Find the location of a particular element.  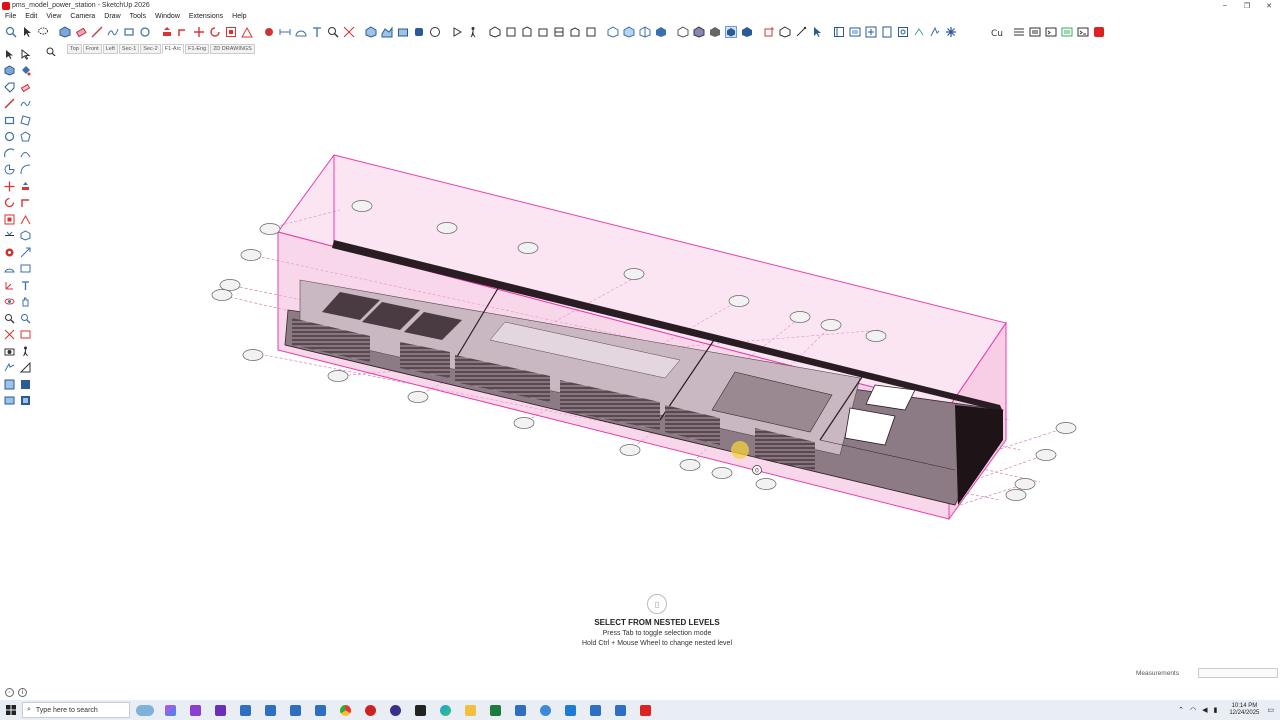

measurements-input is located at coordinates (1238, 673).